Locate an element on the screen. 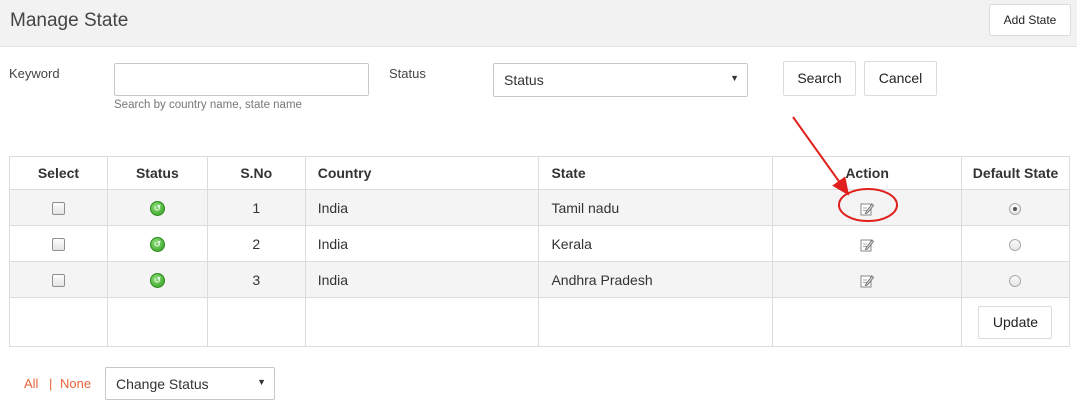 This screenshot has width=1077, height=410. table-row: ↺ 3 India Andhra Pradesh is located at coordinates (540, 279).